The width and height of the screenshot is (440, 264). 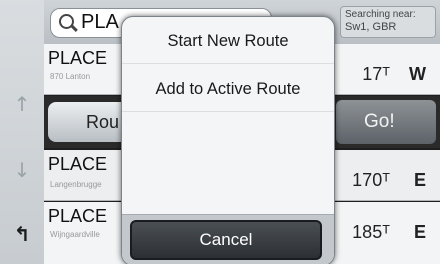 I want to click on result-distance: 185ᵀ, so click(x=371, y=232).